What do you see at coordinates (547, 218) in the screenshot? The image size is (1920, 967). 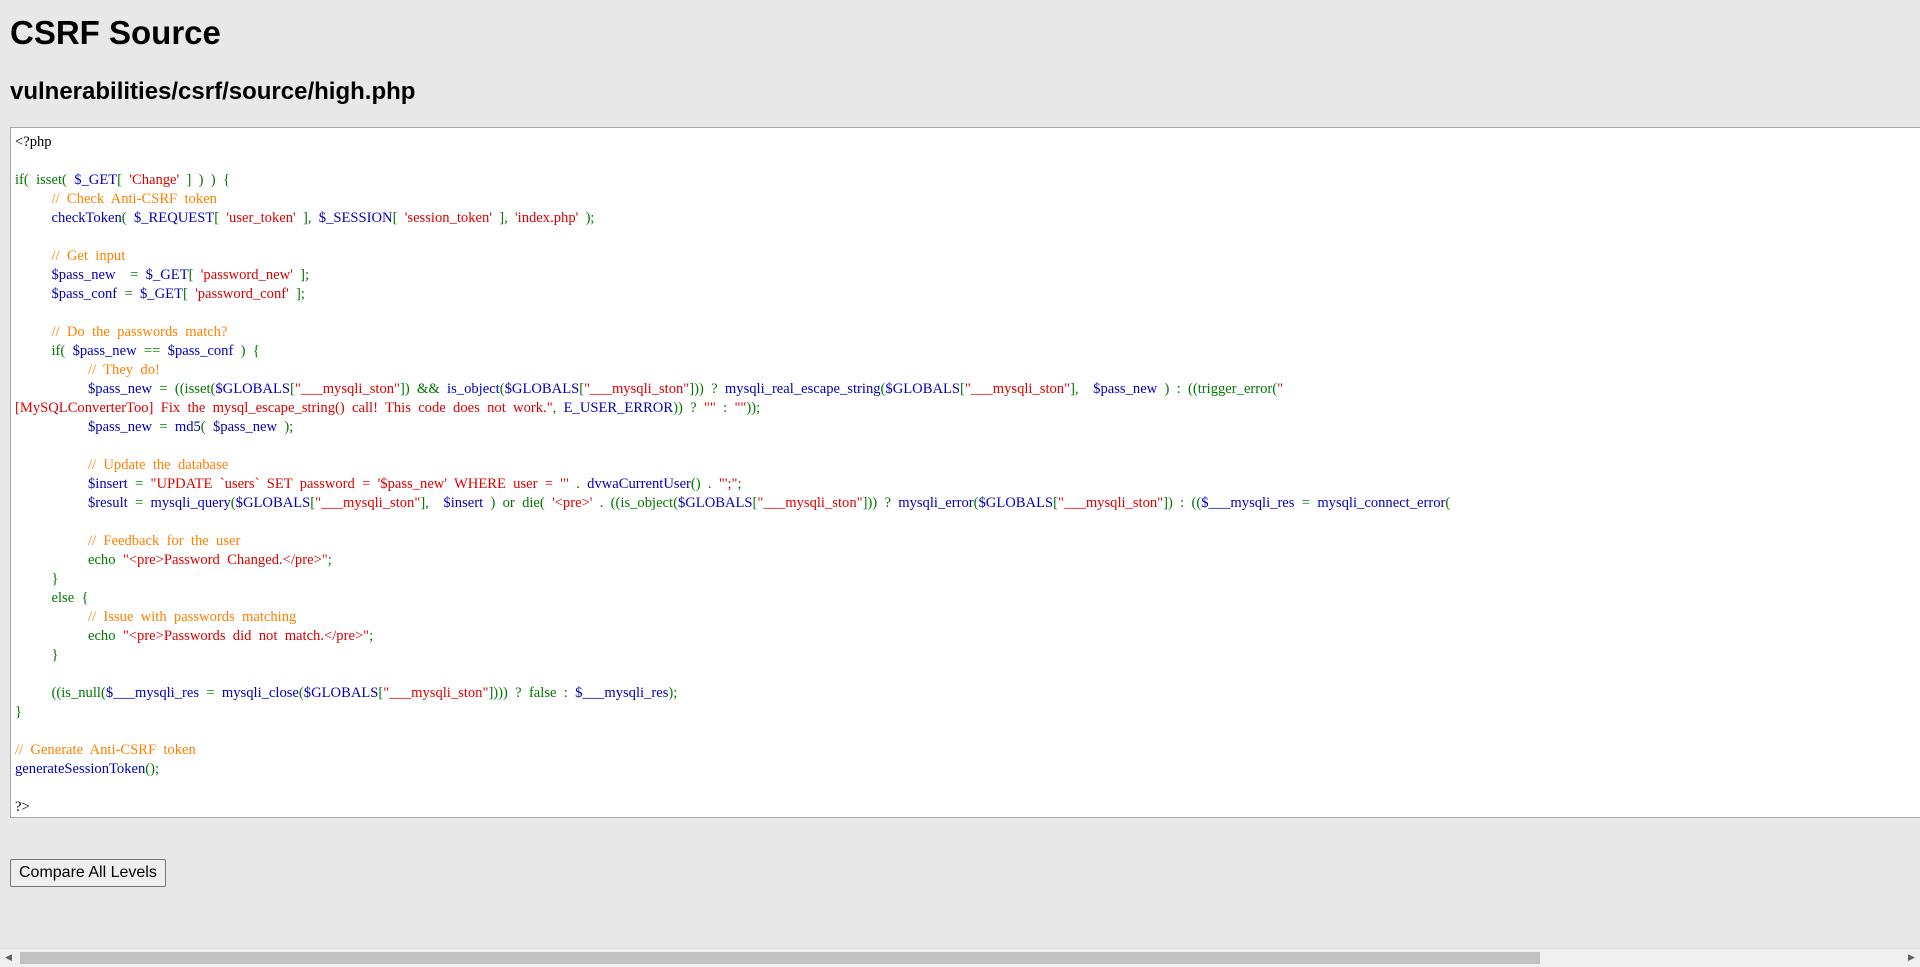 I see `code-token: 'index.php'` at bounding box center [547, 218].